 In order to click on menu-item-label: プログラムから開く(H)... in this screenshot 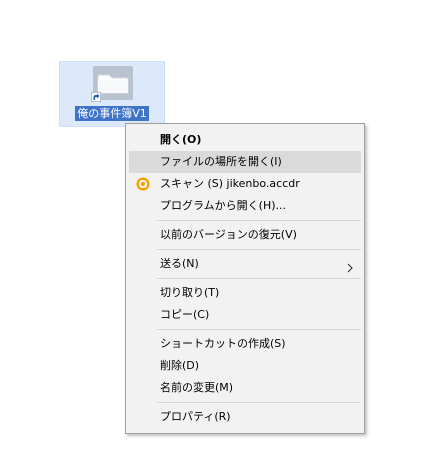, I will do `click(223, 205)`.